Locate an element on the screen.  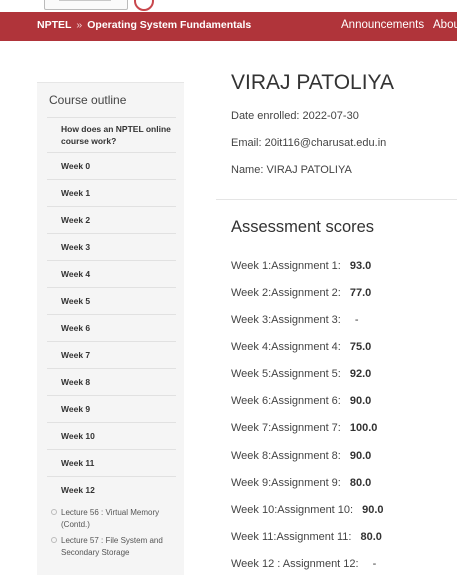
top-logo-strip is located at coordinates (228, 6).